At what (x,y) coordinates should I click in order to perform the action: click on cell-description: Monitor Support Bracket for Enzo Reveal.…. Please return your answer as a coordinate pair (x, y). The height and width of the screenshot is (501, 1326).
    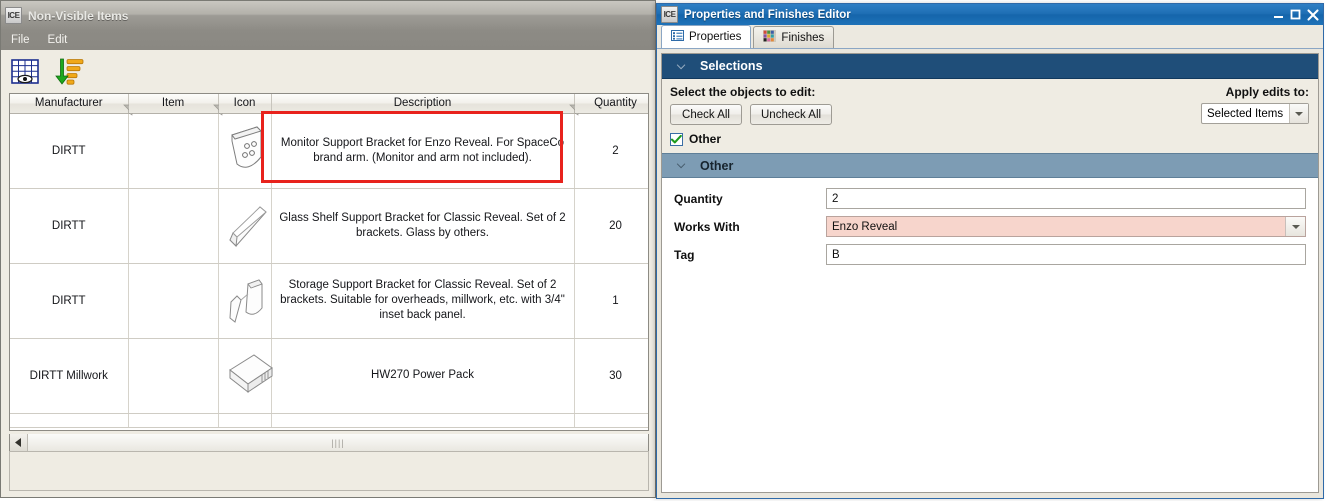
    Looking at the image, I should click on (423, 151).